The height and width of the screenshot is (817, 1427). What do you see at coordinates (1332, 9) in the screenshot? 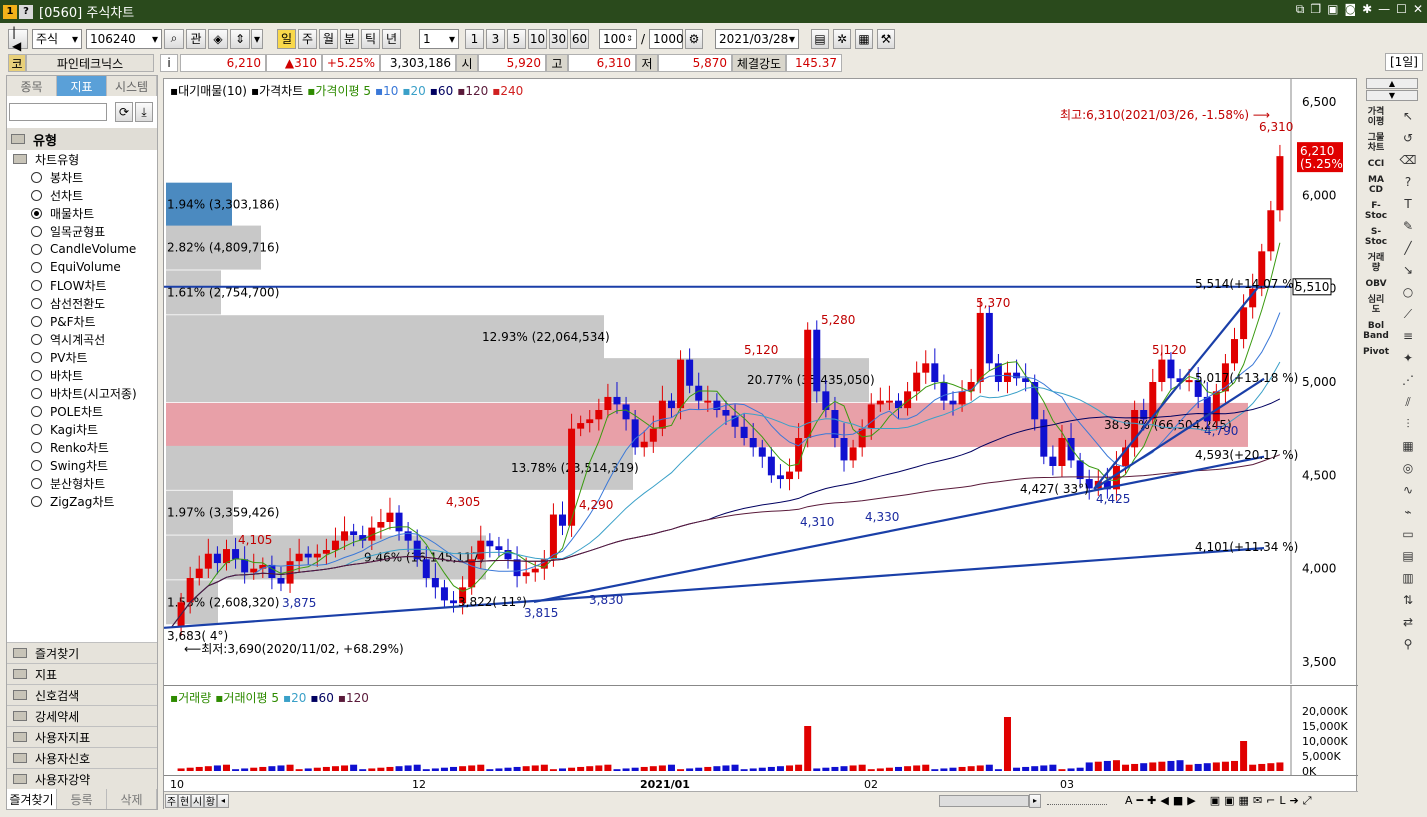
I see `save-icon: ▣` at bounding box center [1332, 9].